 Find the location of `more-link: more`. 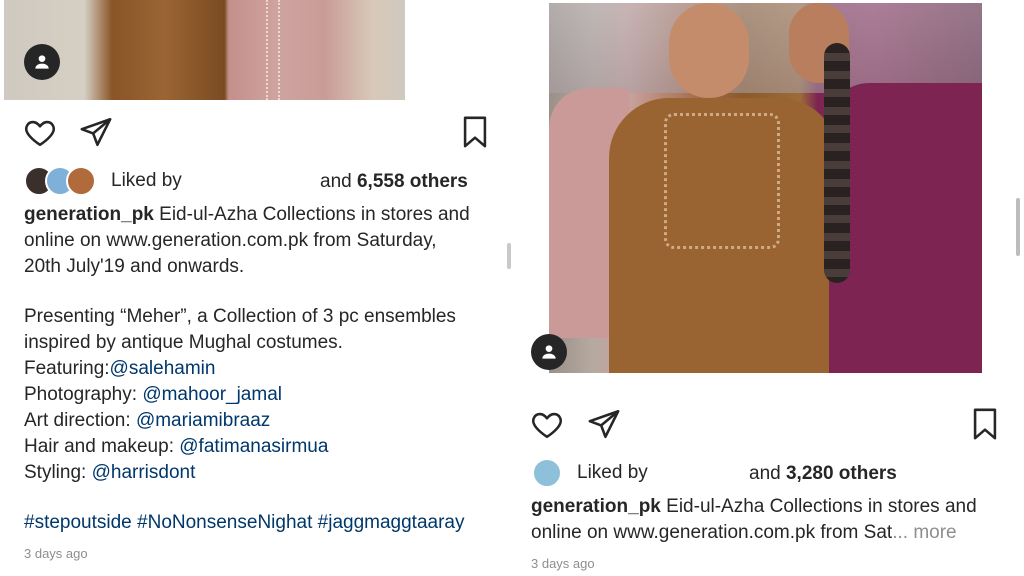

more-link: more is located at coordinates (934, 532).